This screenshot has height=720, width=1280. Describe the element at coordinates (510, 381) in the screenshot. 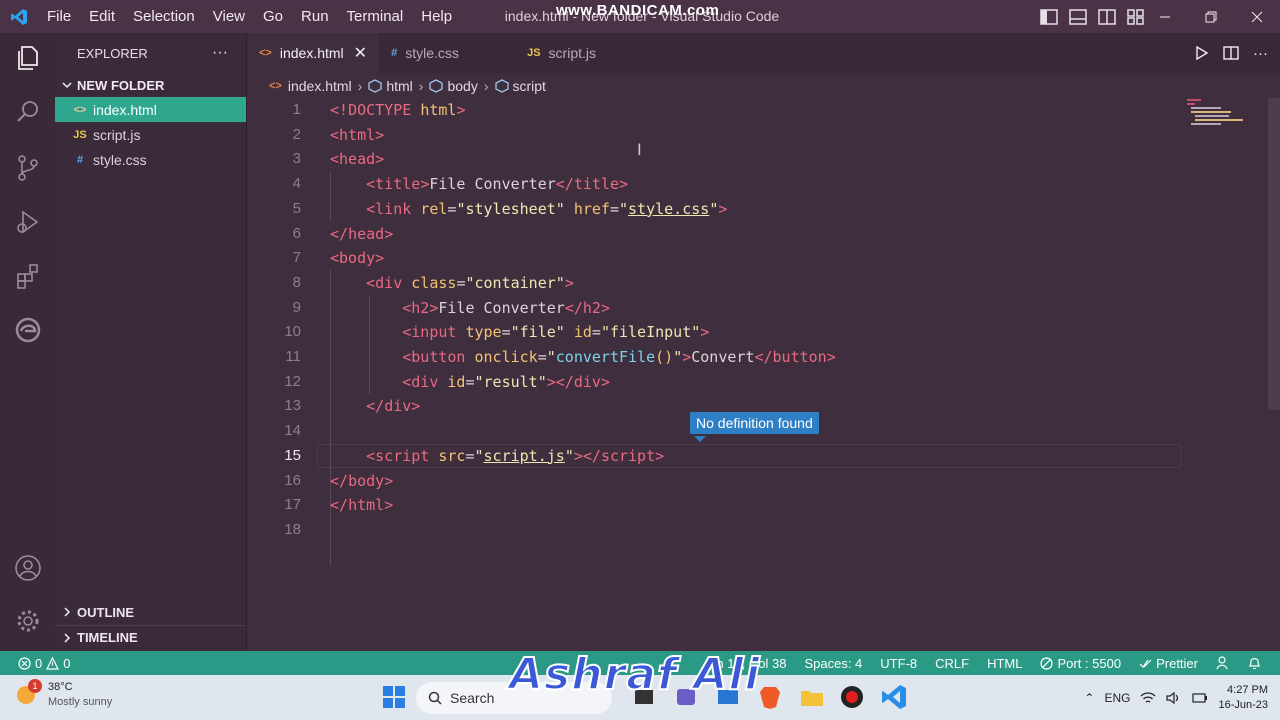

I see `code-token: "result"` at that location.